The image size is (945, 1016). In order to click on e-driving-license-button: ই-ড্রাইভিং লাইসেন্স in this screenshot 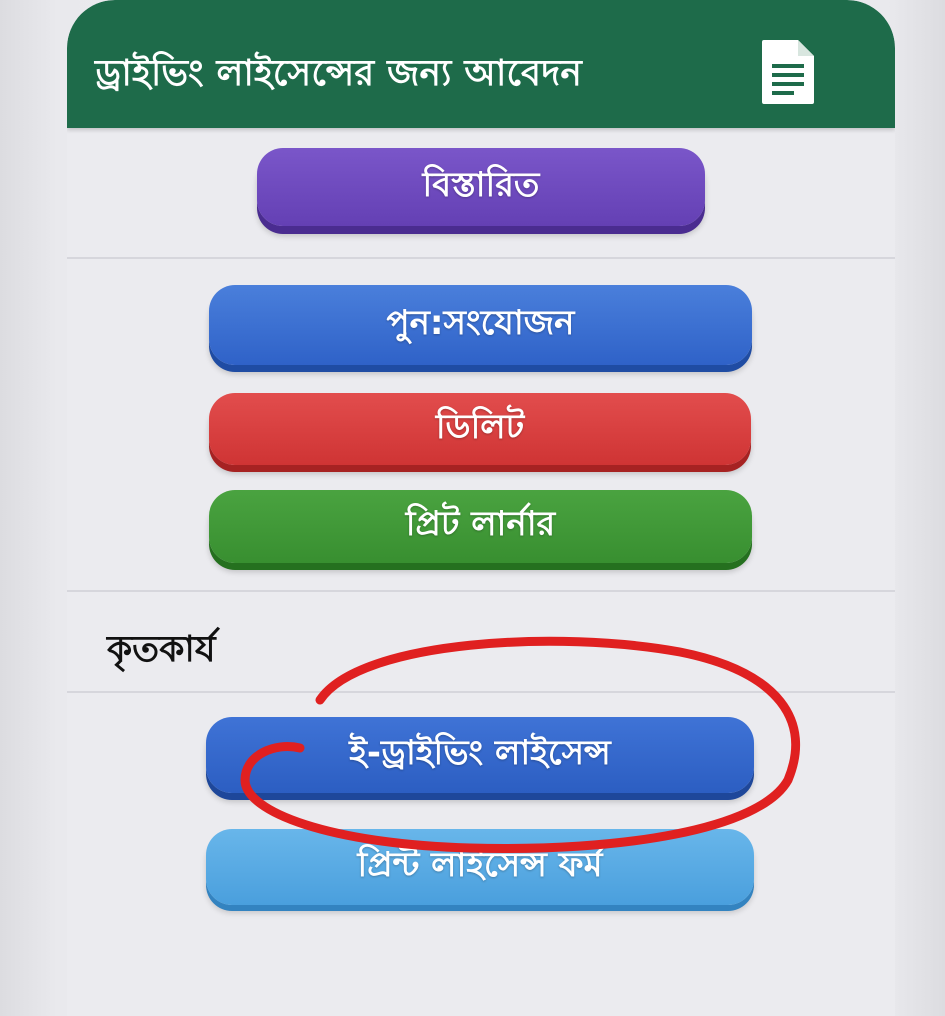, I will do `click(480, 755)`.